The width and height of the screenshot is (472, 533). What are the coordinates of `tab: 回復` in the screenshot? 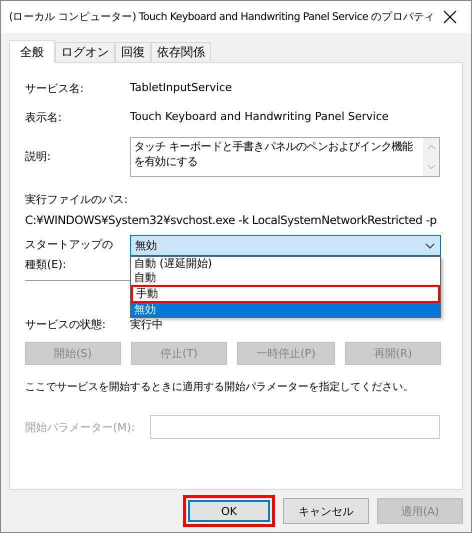 It's located at (133, 52).